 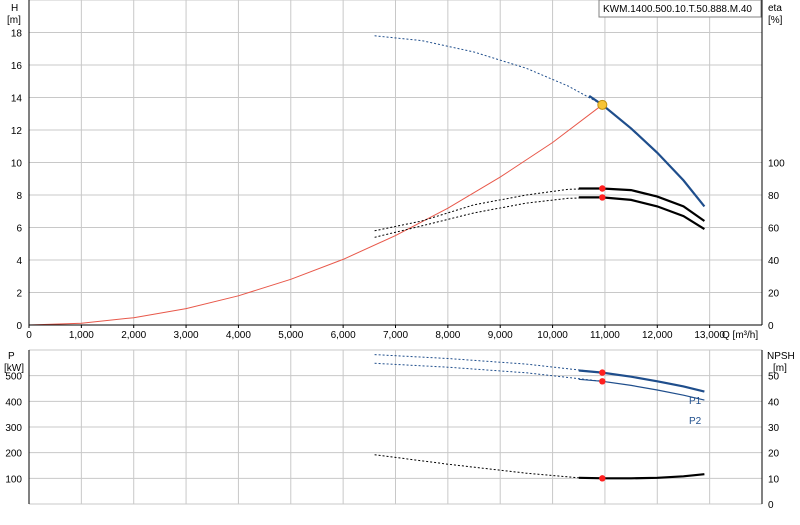 I want to click on npsh-tick-label: 30, so click(x=774, y=428).